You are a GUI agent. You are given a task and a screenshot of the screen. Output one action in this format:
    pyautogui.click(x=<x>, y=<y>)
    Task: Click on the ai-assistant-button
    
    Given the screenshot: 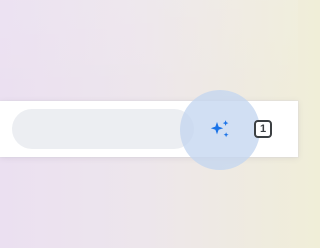 What is the action you would take?
    pyautogui.click(x=220, y=130)
    